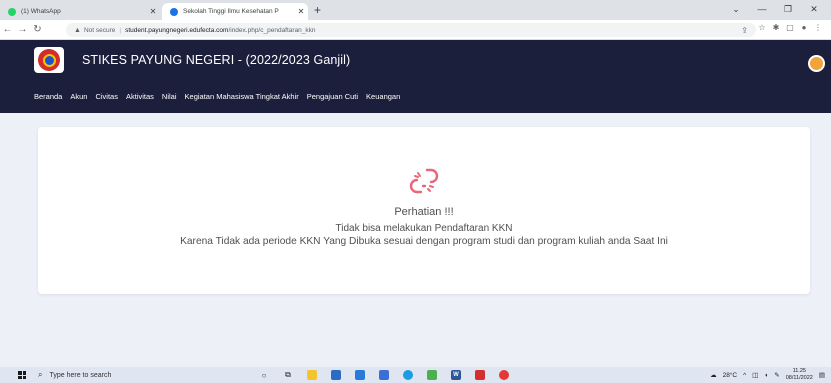  I want to click on share-icon: ⇪, so click(744, 30).